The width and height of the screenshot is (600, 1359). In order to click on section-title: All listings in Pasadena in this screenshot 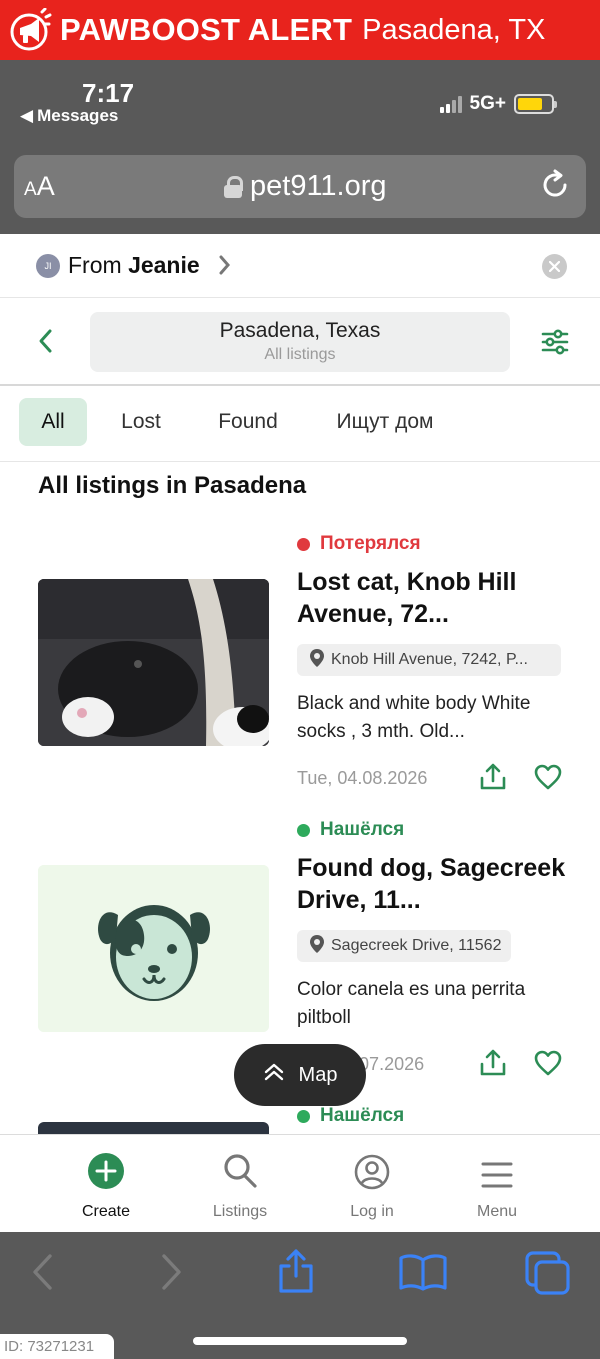, I will do `click(172, 485)`.